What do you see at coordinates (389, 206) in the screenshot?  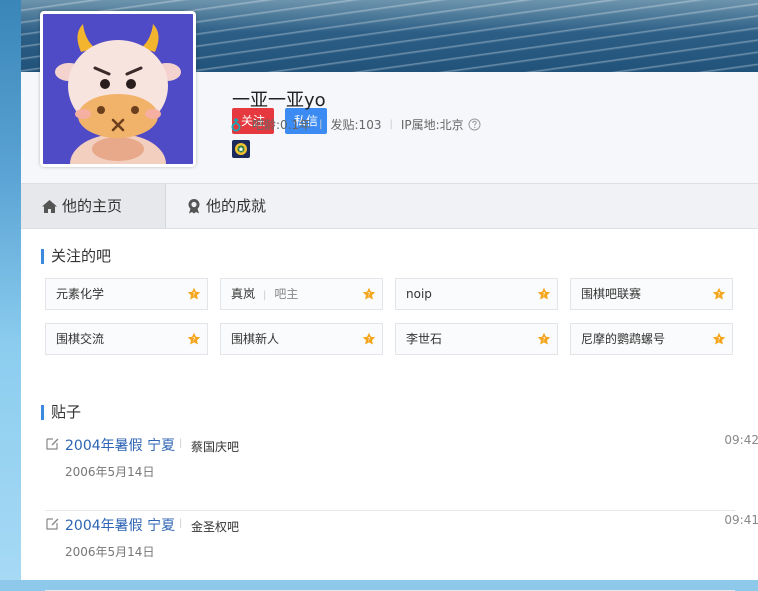 I see `profile-tabs: 他的主页 他的成就` at bounding box center [389, 206].